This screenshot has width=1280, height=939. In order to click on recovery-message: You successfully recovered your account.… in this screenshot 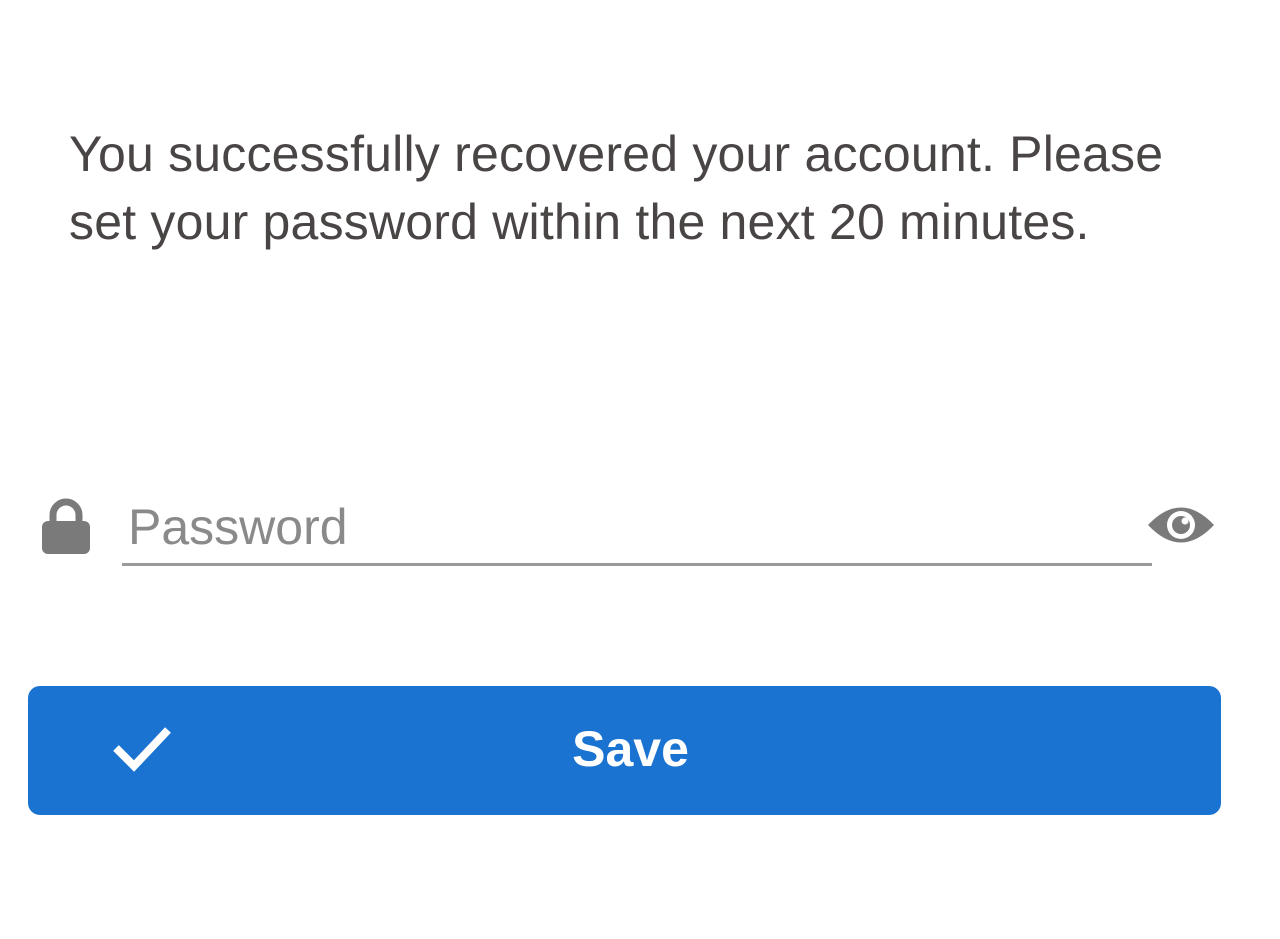, I will do `click(616, 188)`.